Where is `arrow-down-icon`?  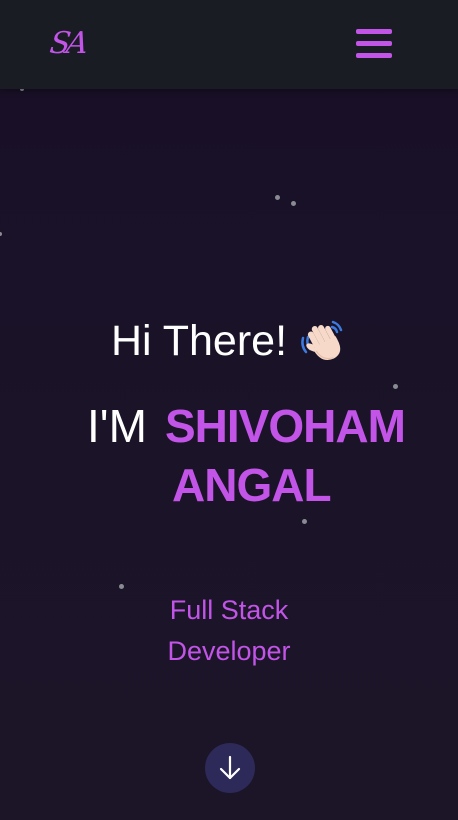 arrow-down-icon is located at coordinates (230, 767).